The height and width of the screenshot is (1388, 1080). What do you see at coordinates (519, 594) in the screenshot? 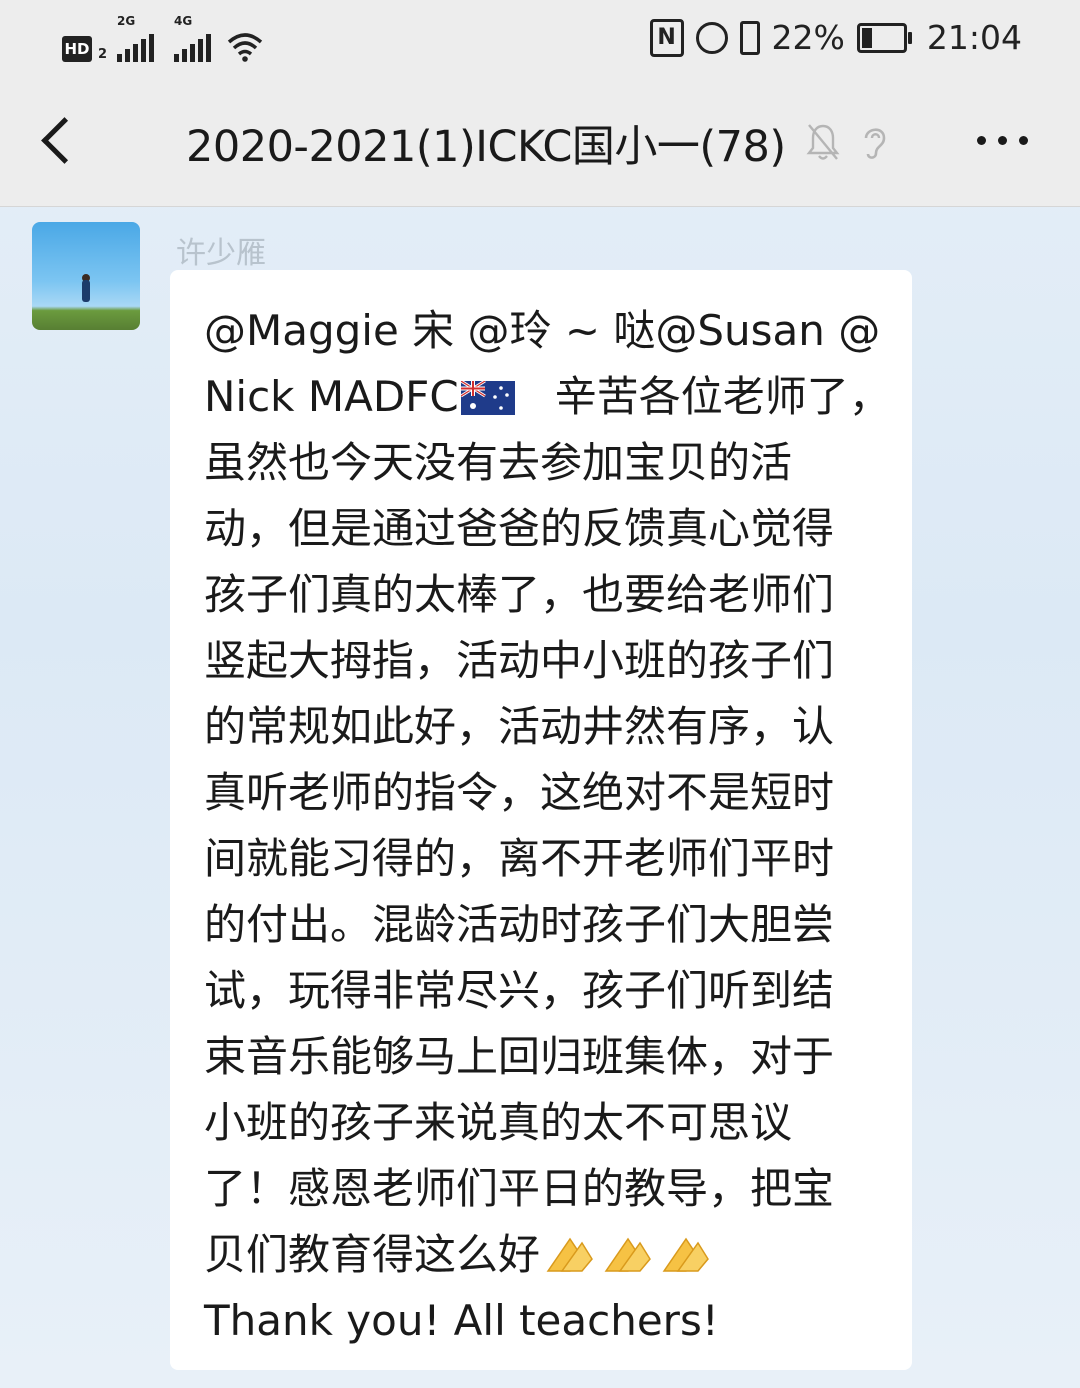
I see `message-line: 孩子们真的太棒了，也要给老师们` at bounding box center [519, 594].